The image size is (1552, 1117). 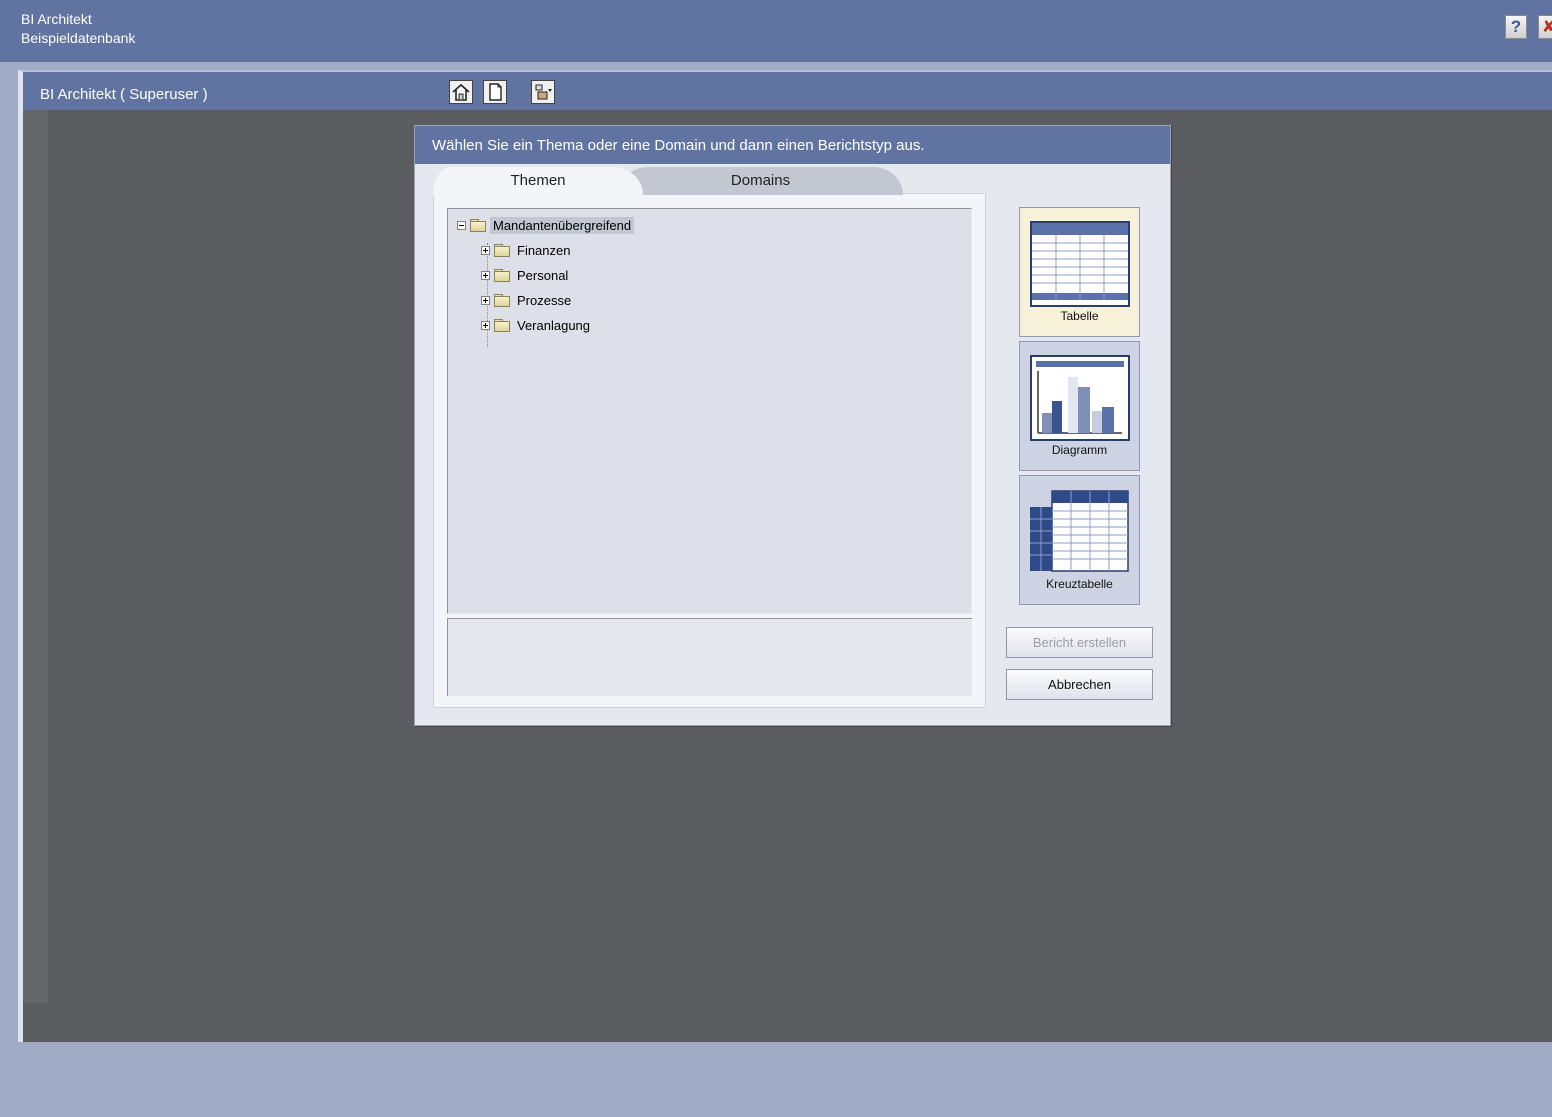 What do you see at coordinates (1079, 316) in the screenshot?
I see `report-type-label: Tabelle` at bounding box center [1079, 316].